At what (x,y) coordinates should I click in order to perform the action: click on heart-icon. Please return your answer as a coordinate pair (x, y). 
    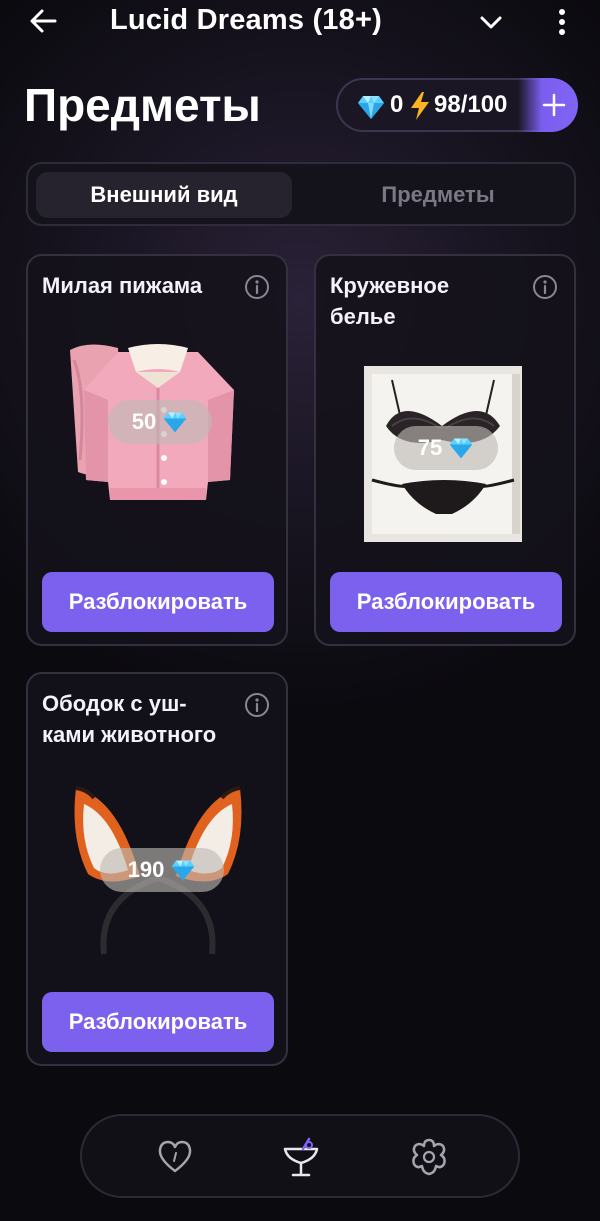
    Looking at the image, I should click on (175, 1156).